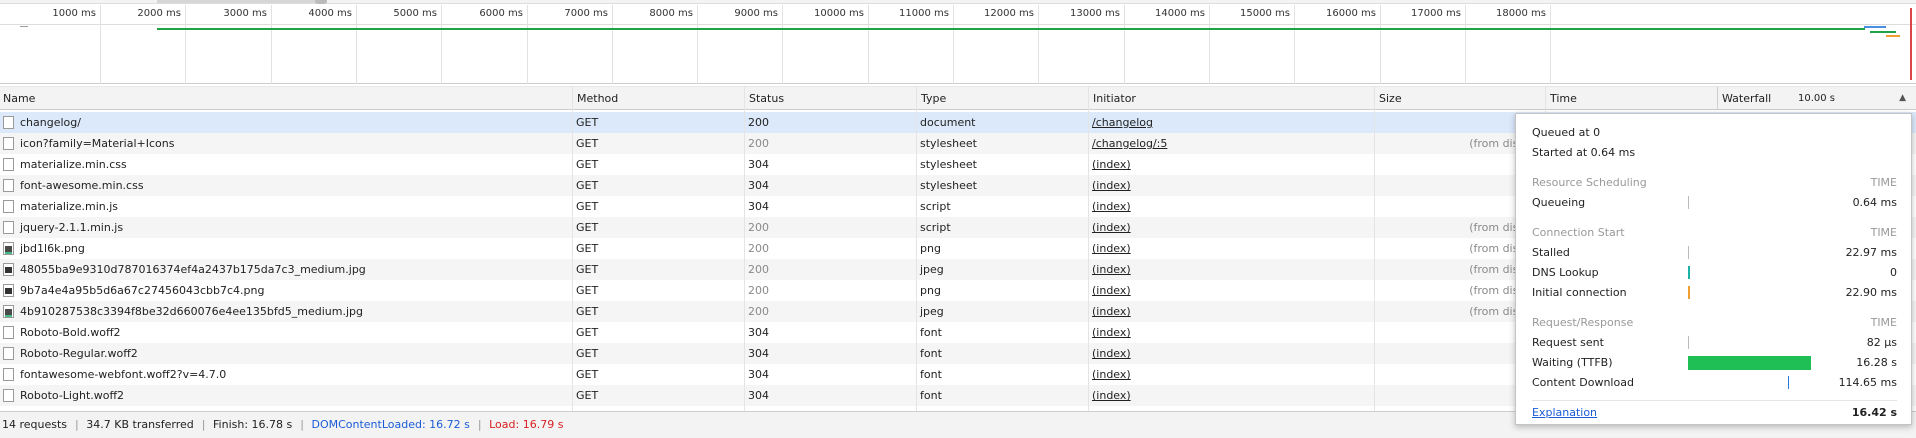 The height and width of the screenshot is (438, 1916). What do you see at coordinates (932, 269) in the screenshot?
I see `cell-type: jpeg` at bounding box center [932, 269].